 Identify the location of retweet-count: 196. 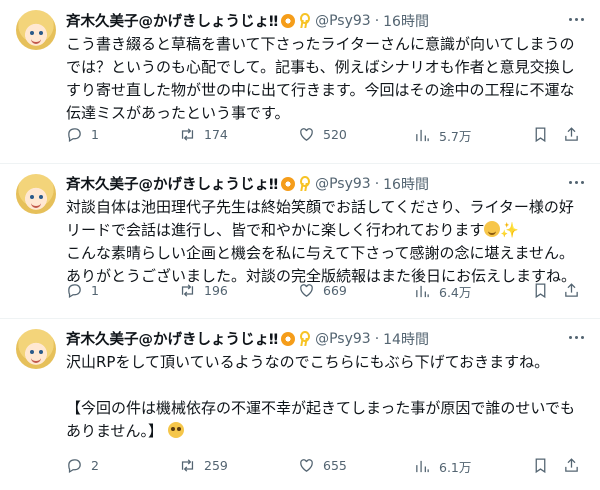
(216, 290).